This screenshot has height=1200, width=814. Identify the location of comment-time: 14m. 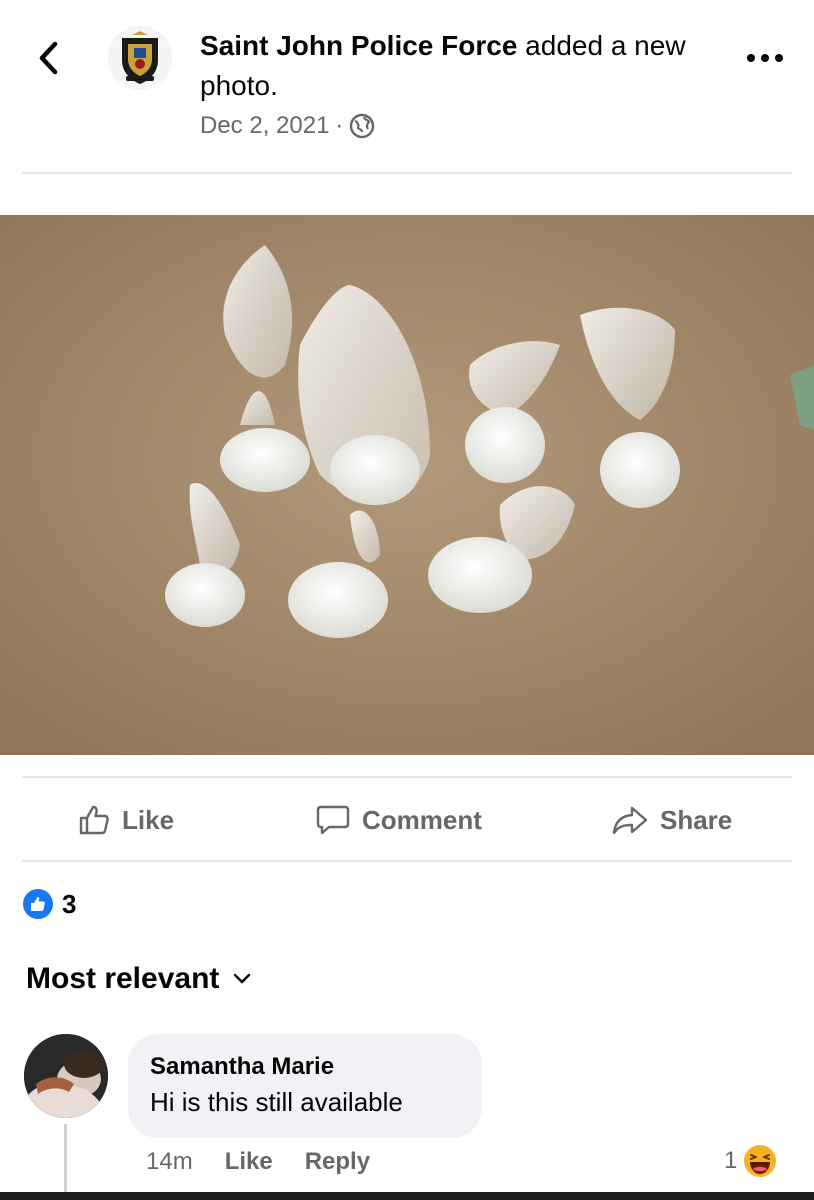
(169, 1162).